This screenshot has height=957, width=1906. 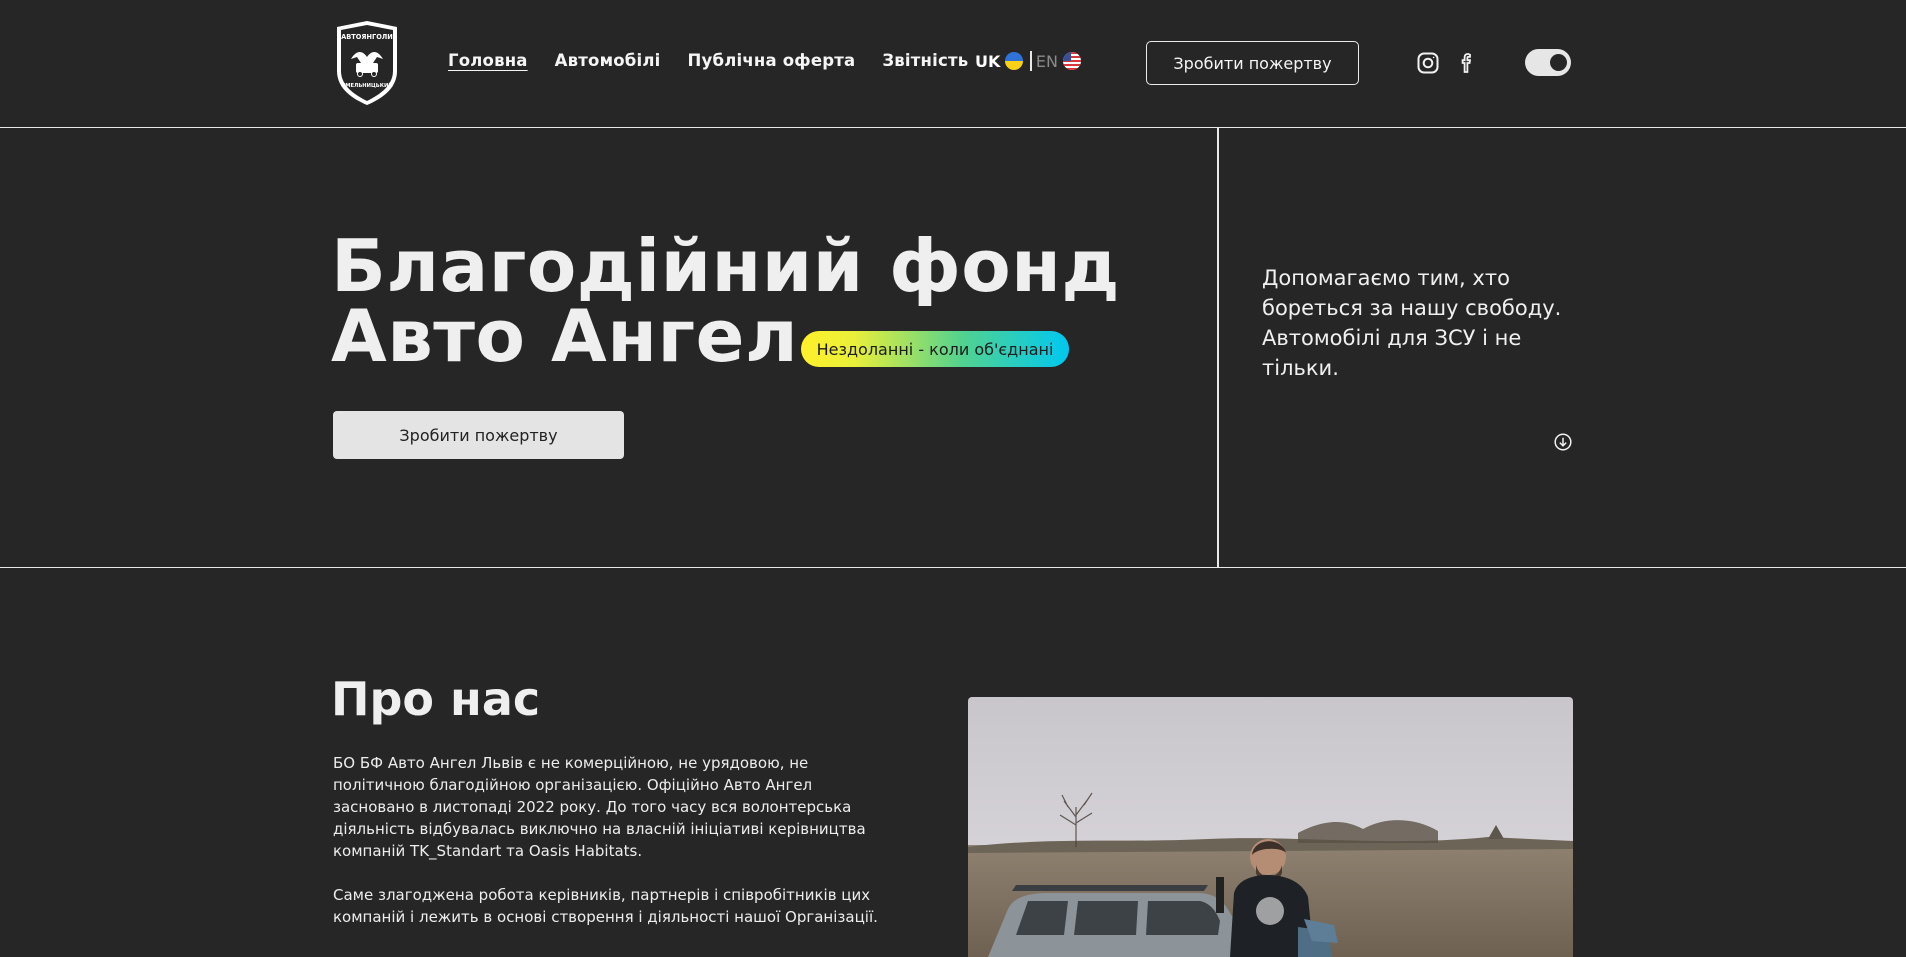 I want to click on logo-top-text: АВТОЯНГОЛИ, so click(x=367, y=37).